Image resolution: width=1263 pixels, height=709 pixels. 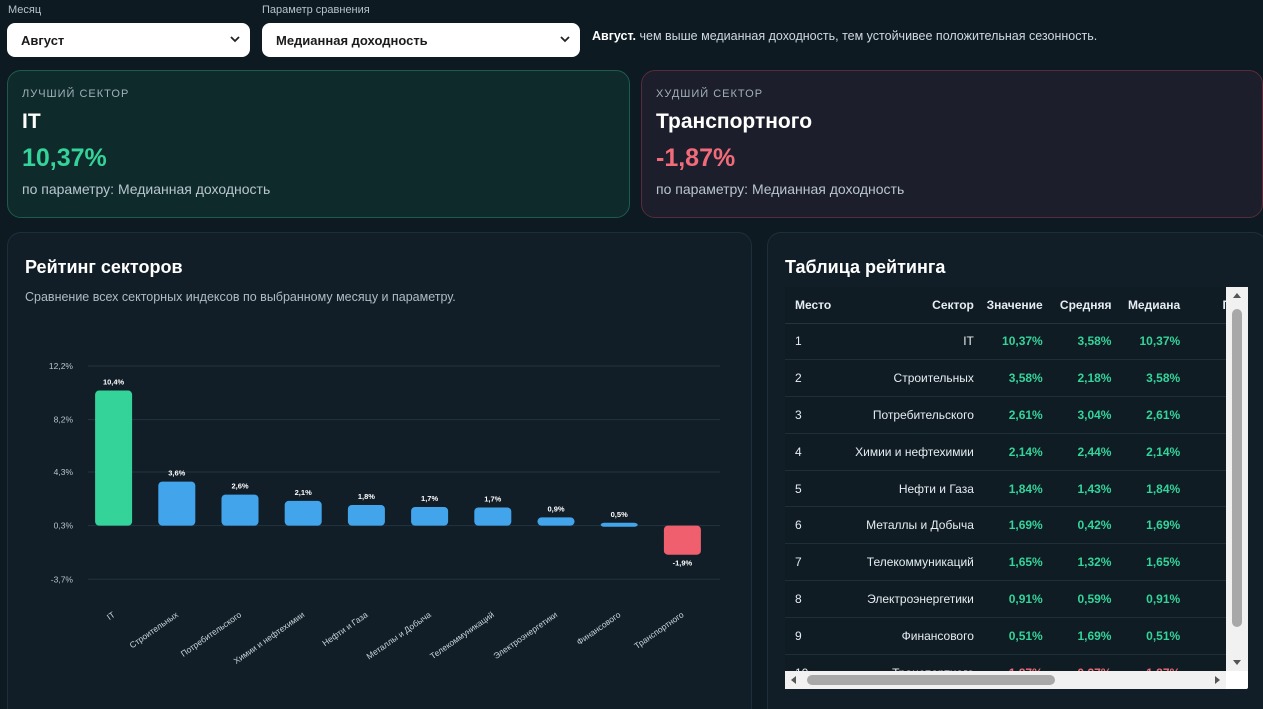 I want to click on x-tick-label: Электроэнергетики, so click(x=525, y=635).